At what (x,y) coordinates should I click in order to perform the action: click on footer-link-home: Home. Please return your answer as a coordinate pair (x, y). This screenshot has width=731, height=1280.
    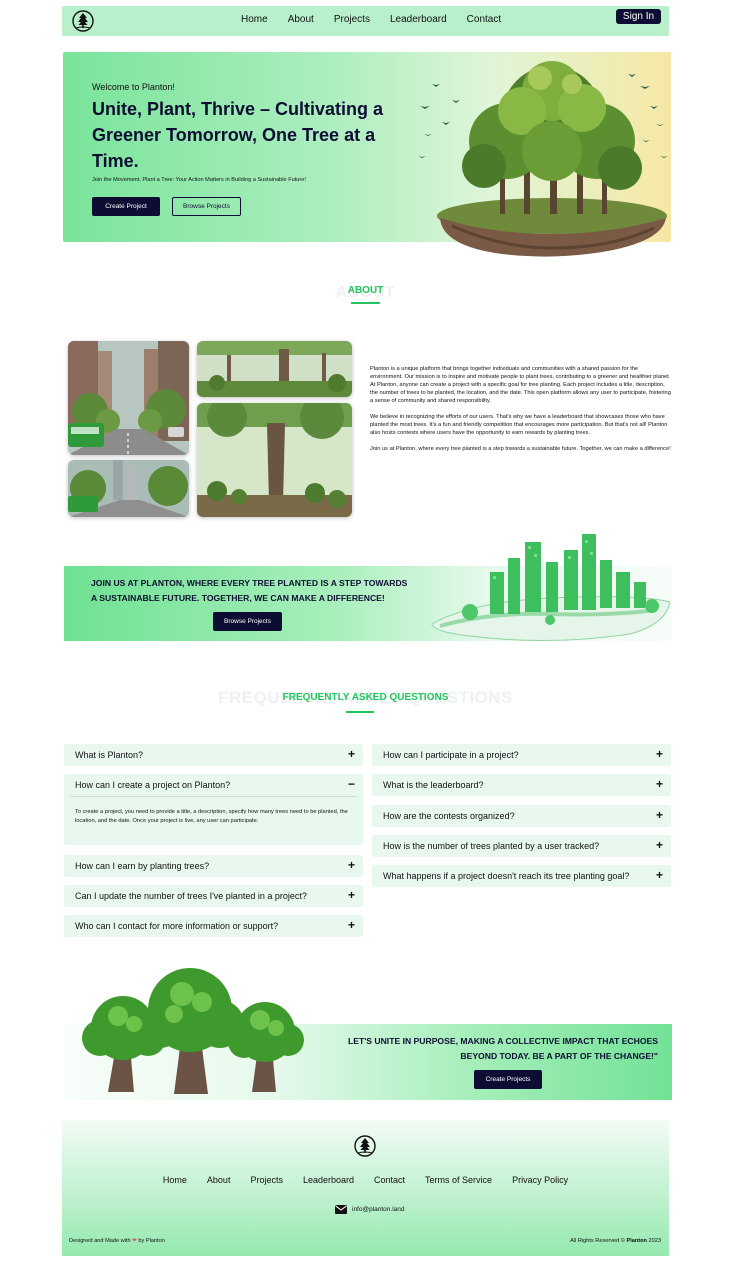
    Looking at the image, I should click on (175, 1180).